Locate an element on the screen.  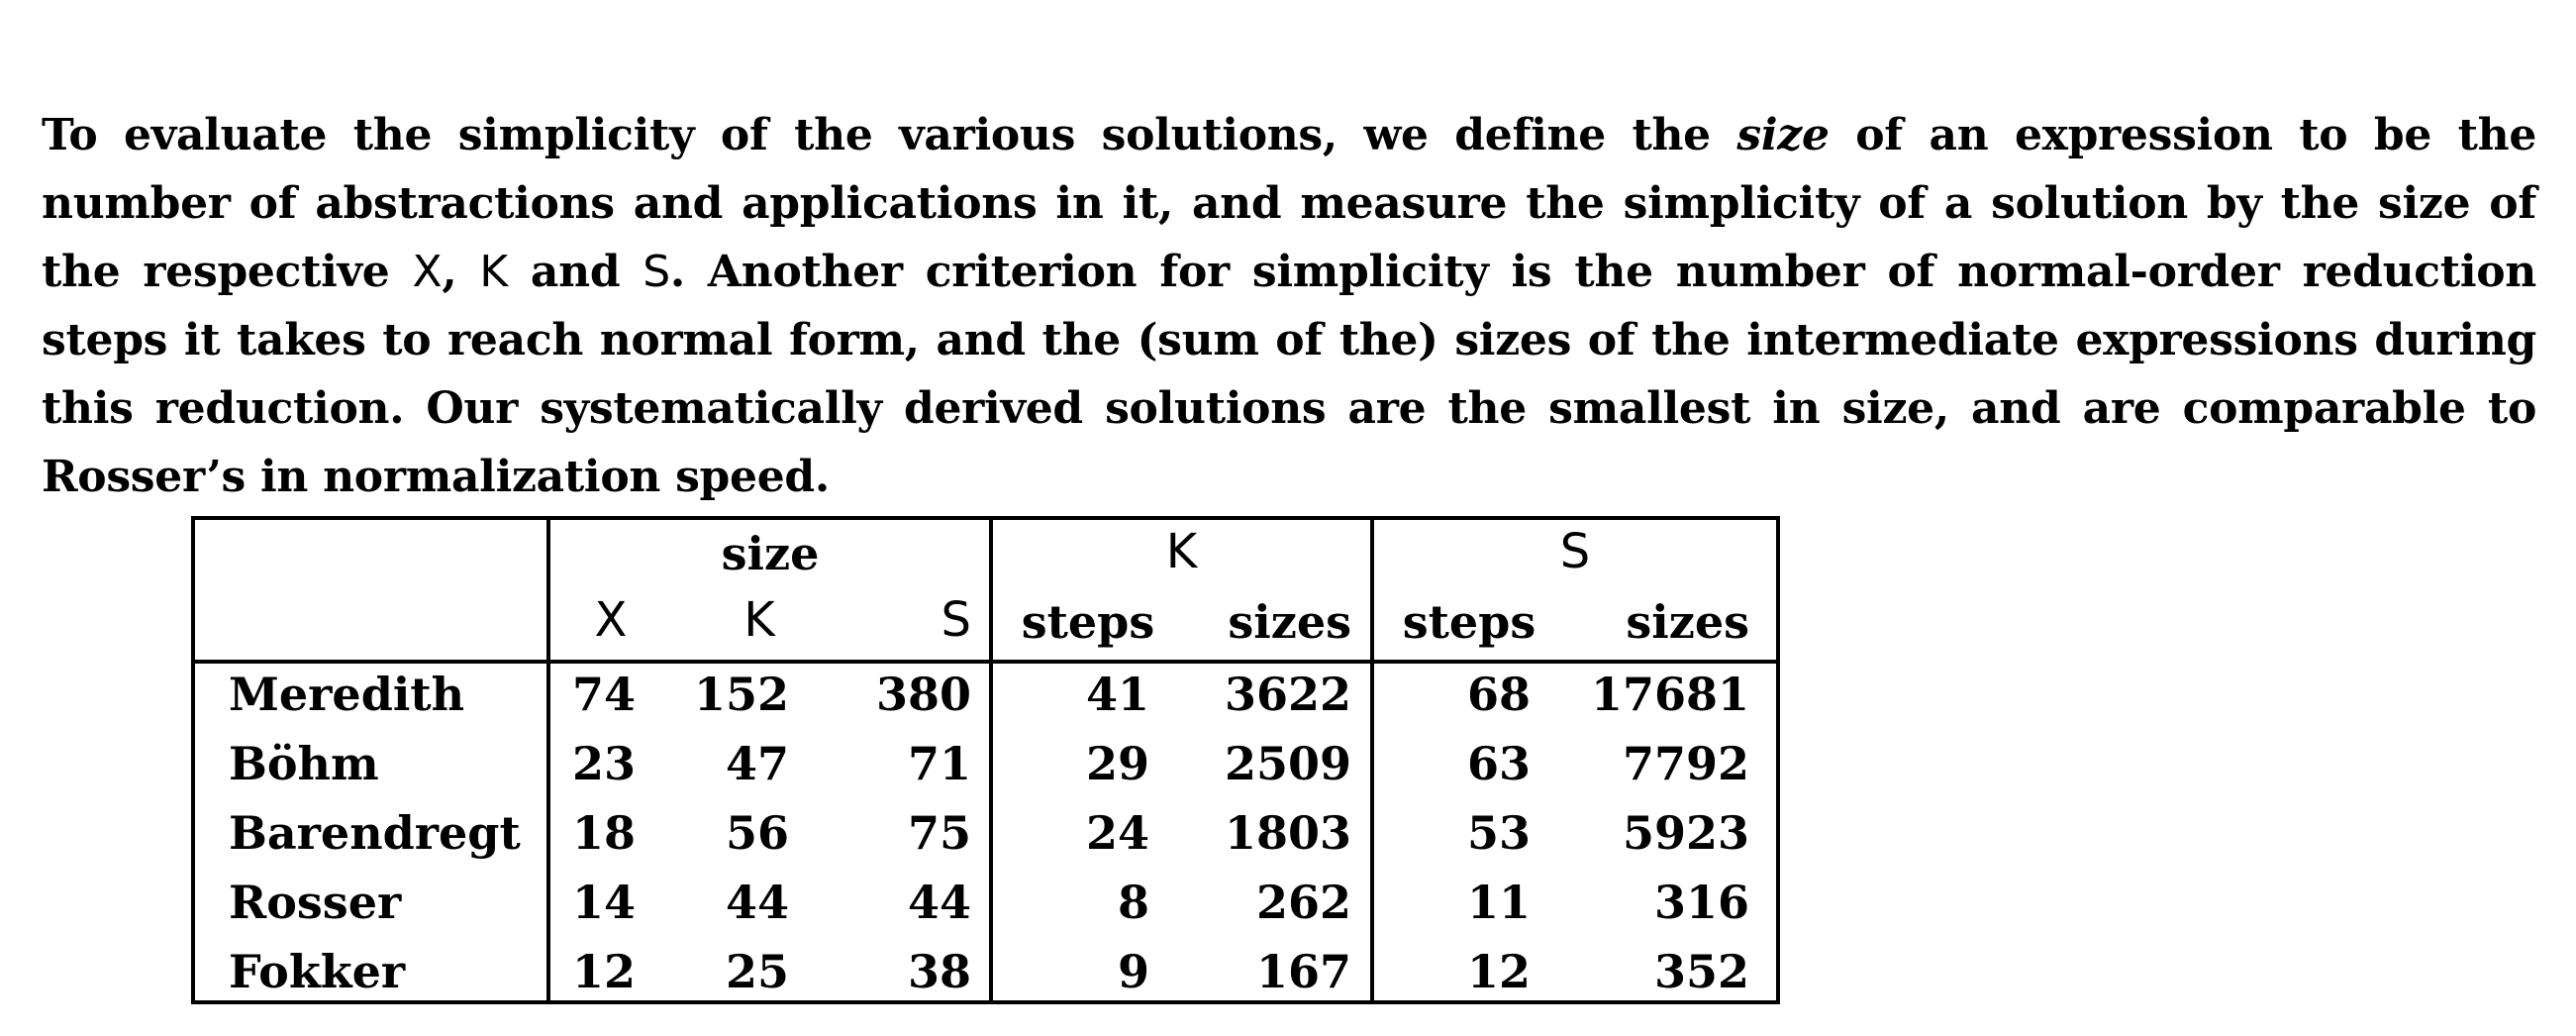
cell-k: 152 is located at coordinates (741, 695).